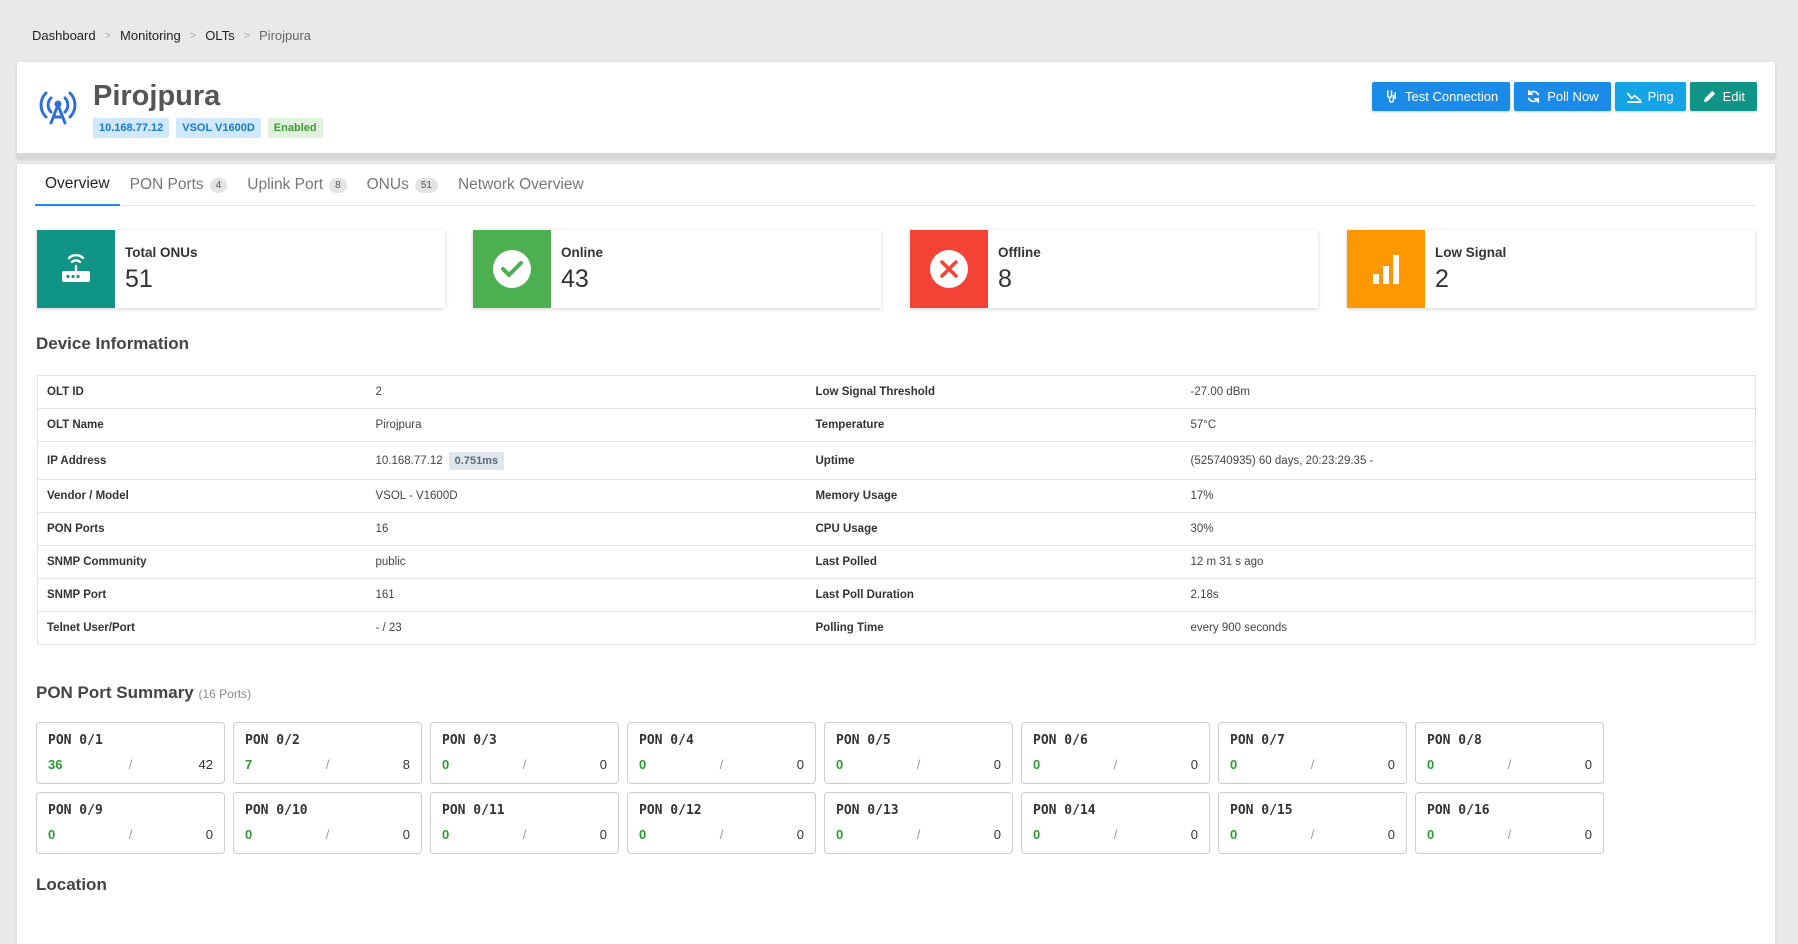  I want to click on breadcrumb-dashboard: Dashboard, so click(64, 35).